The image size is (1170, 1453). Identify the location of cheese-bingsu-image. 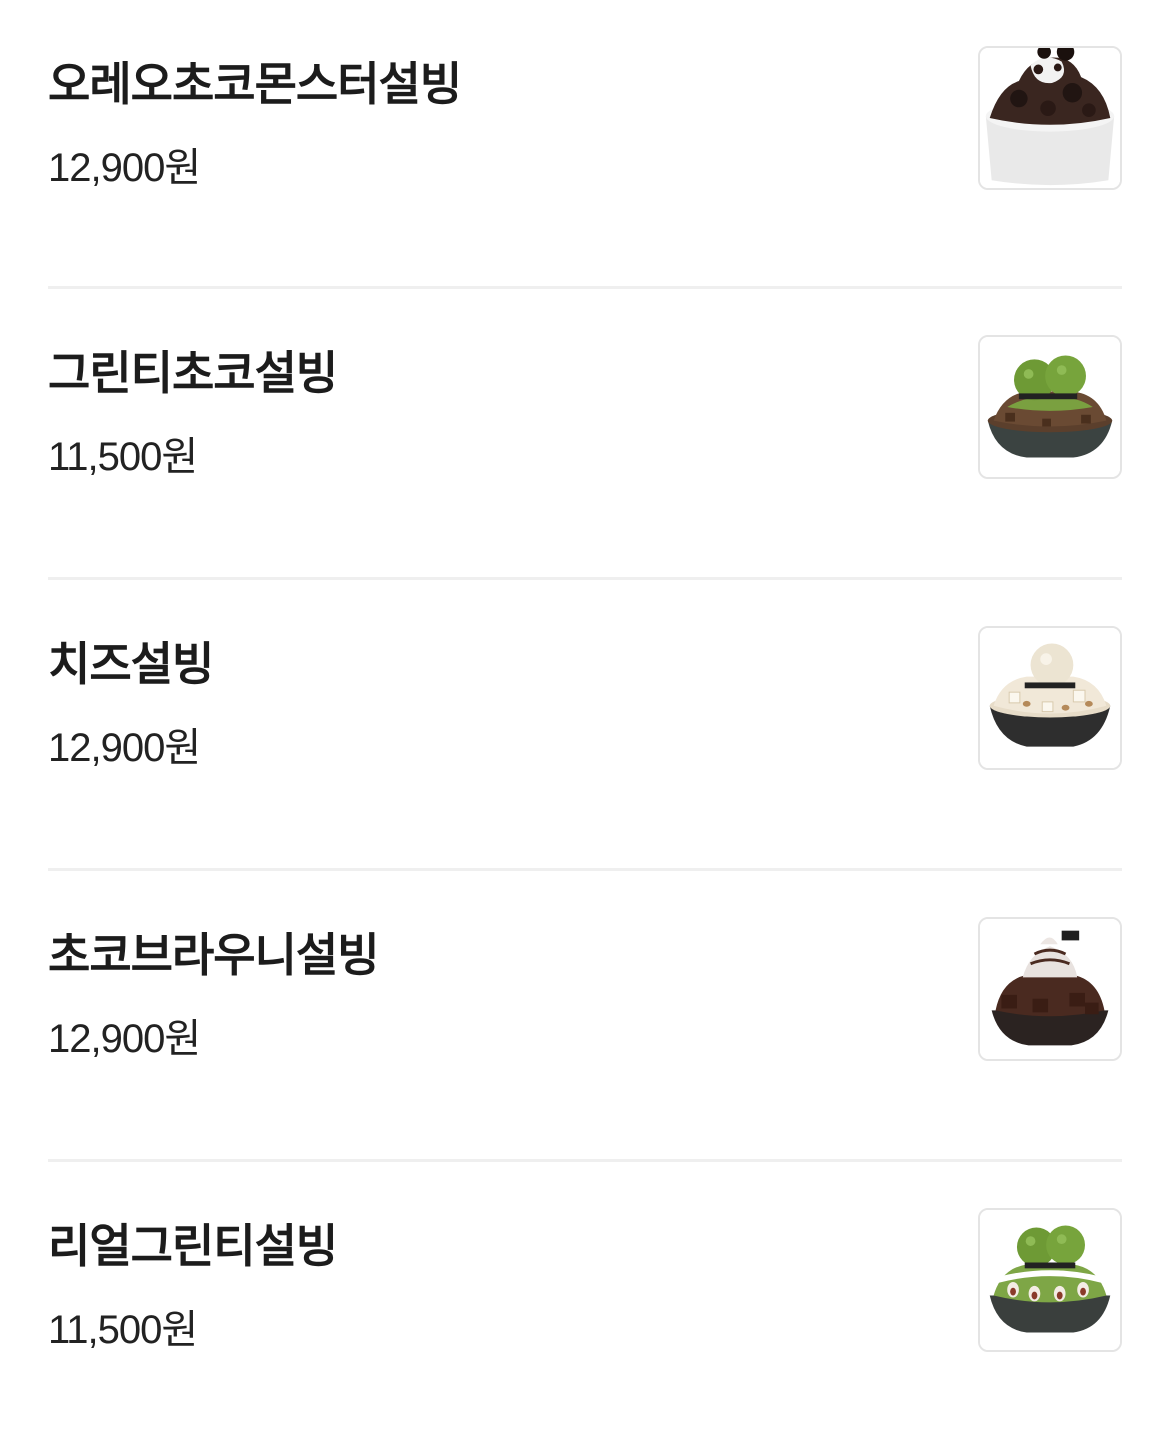
(1050, 698).